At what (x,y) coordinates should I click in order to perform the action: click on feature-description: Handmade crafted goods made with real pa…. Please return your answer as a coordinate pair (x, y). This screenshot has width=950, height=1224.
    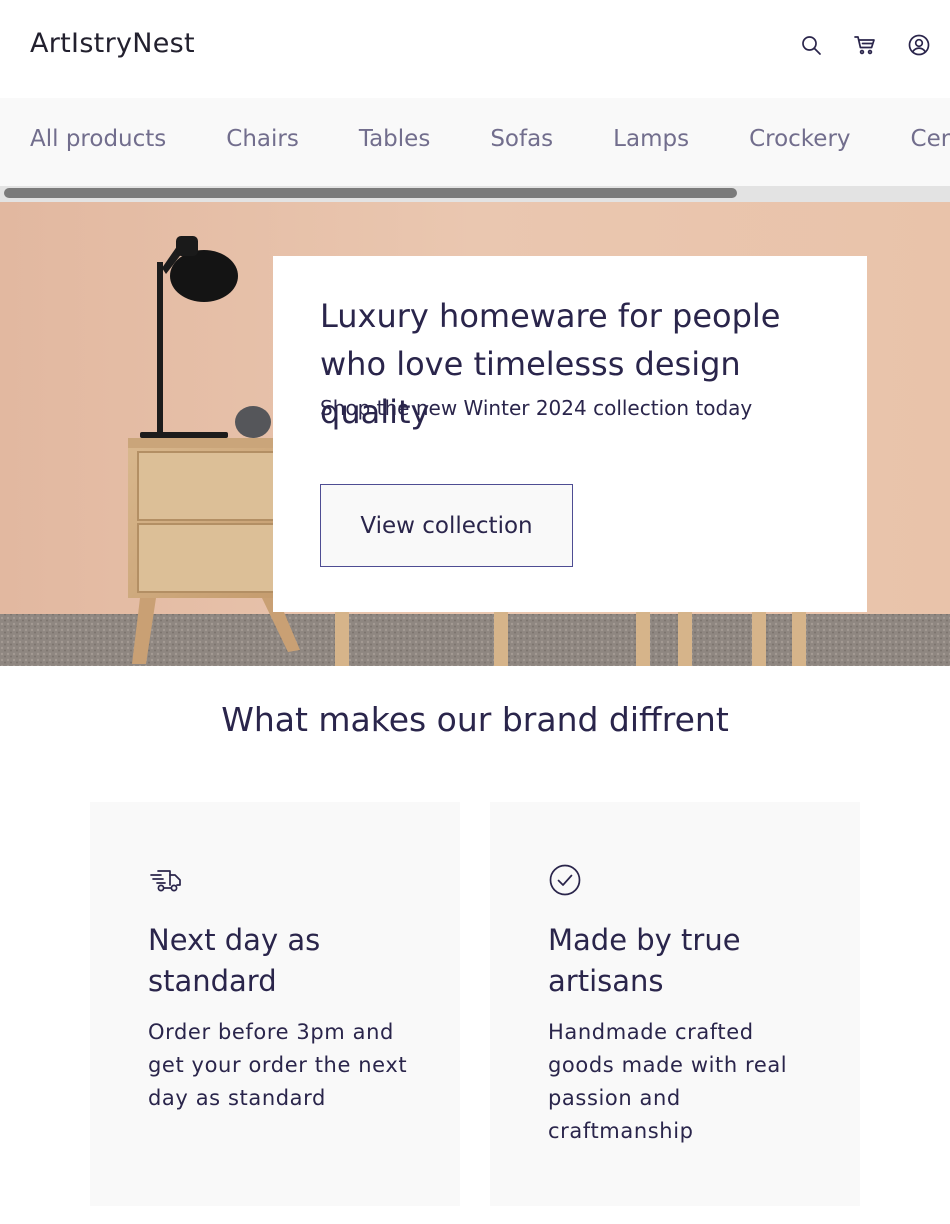
    Looking at the image, I should click on (668, 1081).